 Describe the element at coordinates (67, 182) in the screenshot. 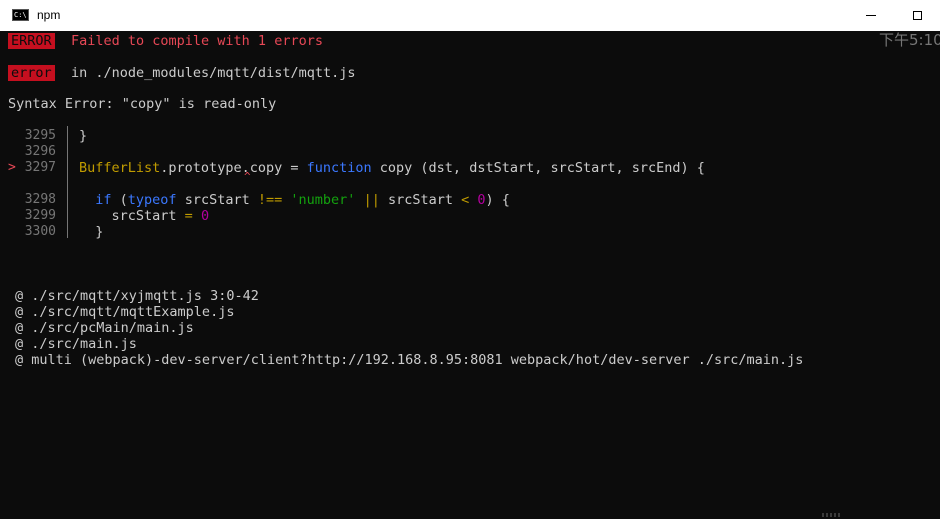

I see `code-gutter-divider` at that location.